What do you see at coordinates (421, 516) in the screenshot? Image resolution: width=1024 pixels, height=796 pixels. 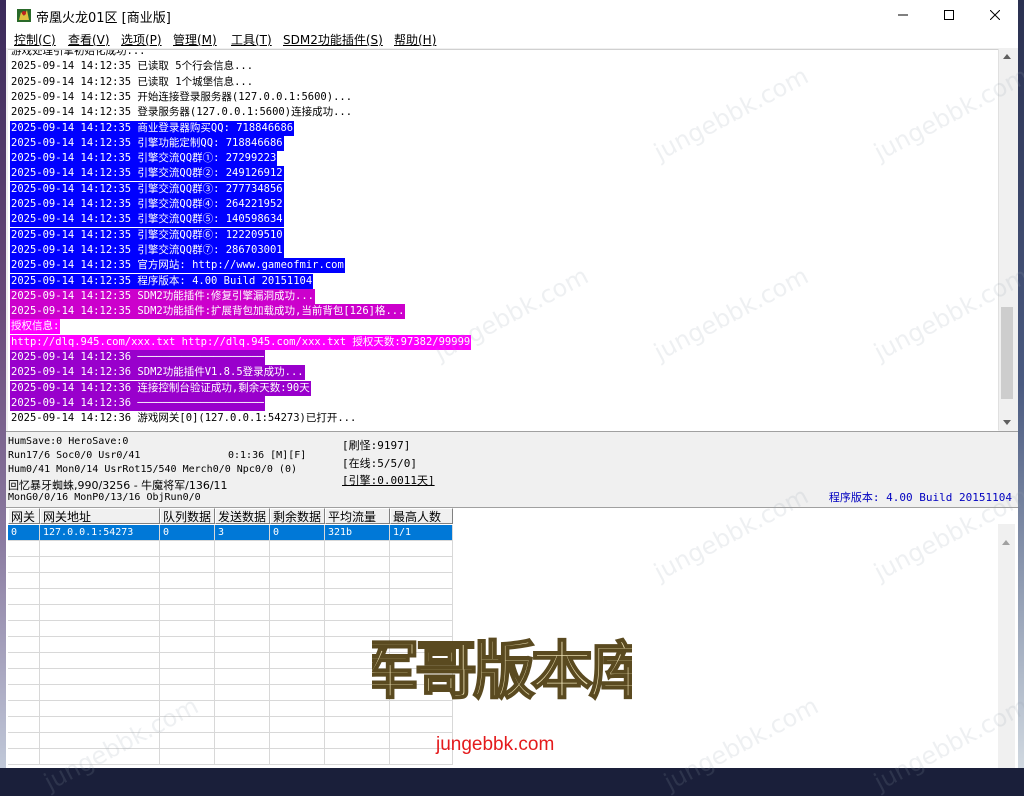 I see `col-max-users: 最高人数` at bounding box center [421, 516].